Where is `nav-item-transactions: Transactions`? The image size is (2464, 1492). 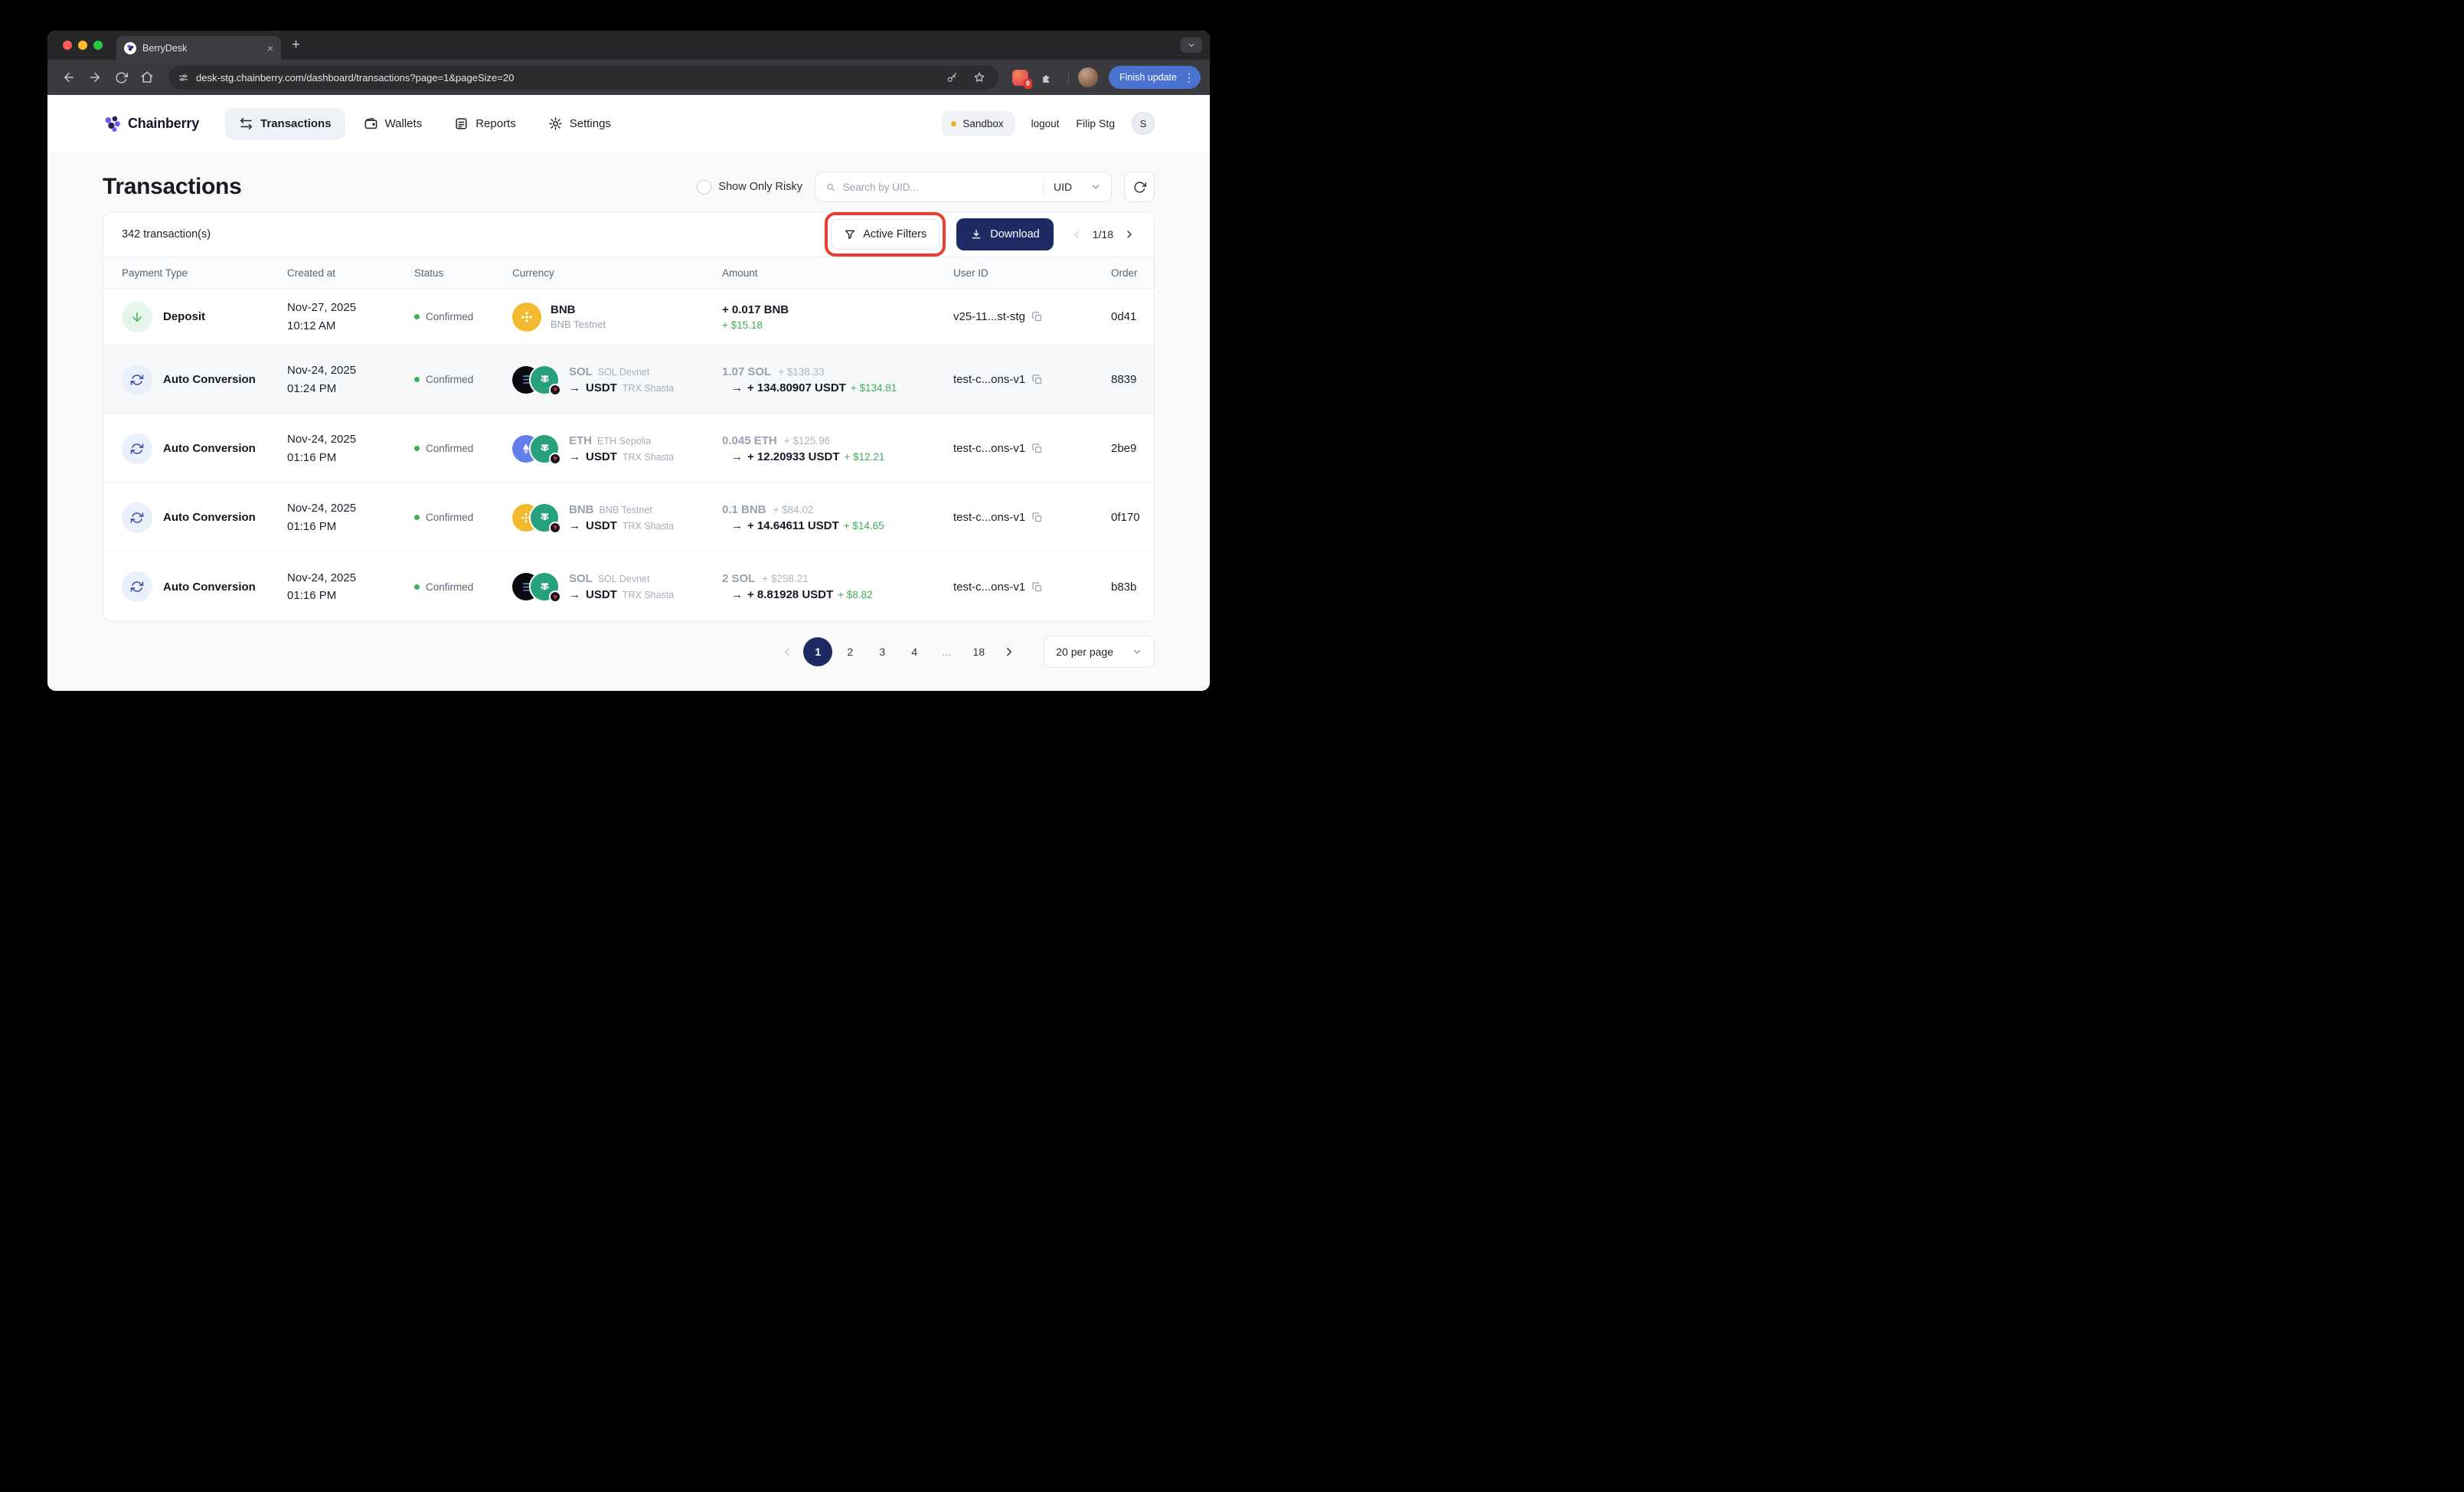
nav-item-transactions: Transactions is located at coordinates (285, 123).